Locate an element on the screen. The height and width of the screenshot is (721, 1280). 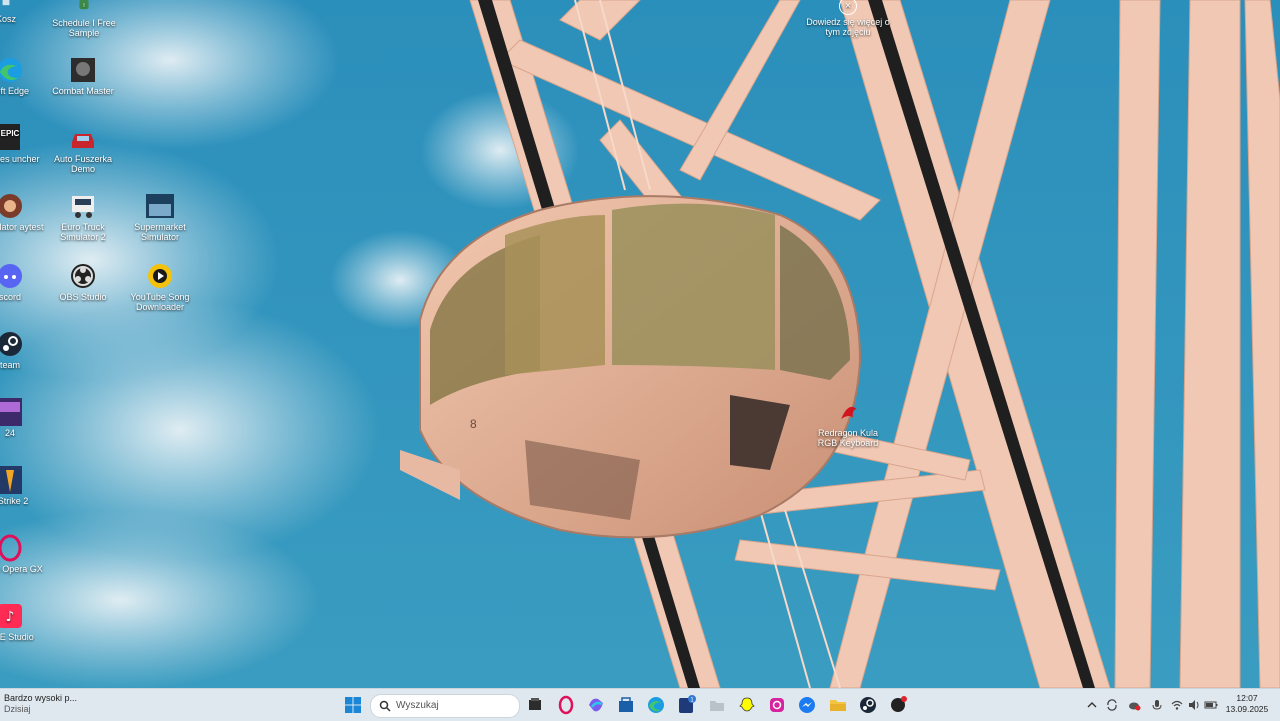
search-placeholder: Wyszukaj is located at coordinates (417, 705).